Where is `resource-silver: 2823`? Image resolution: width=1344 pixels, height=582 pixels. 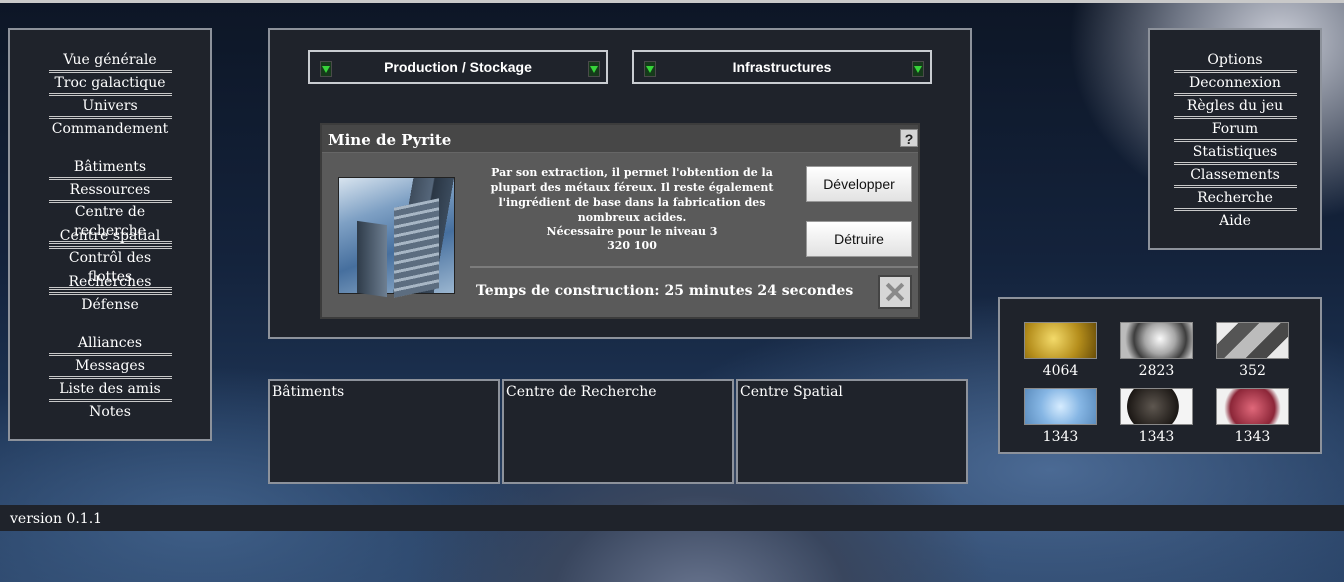 resource-silver: 2823 is located at coordinates (1156, 350).